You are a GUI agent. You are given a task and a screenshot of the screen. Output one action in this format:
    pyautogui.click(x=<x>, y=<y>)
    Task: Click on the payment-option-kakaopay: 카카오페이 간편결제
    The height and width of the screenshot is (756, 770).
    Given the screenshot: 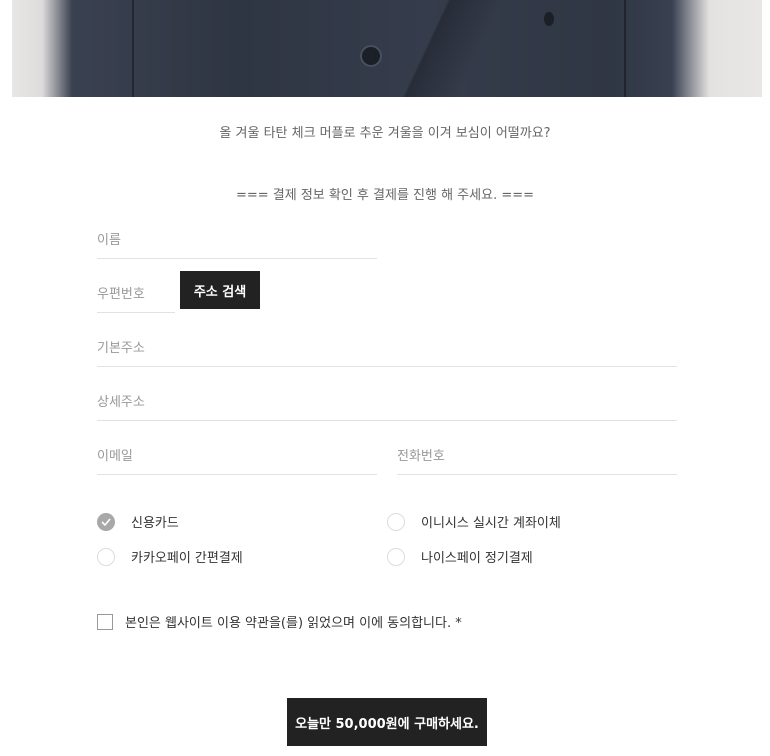 What is the action you would take?
    pyautogui.click(x=170, y=556)
    